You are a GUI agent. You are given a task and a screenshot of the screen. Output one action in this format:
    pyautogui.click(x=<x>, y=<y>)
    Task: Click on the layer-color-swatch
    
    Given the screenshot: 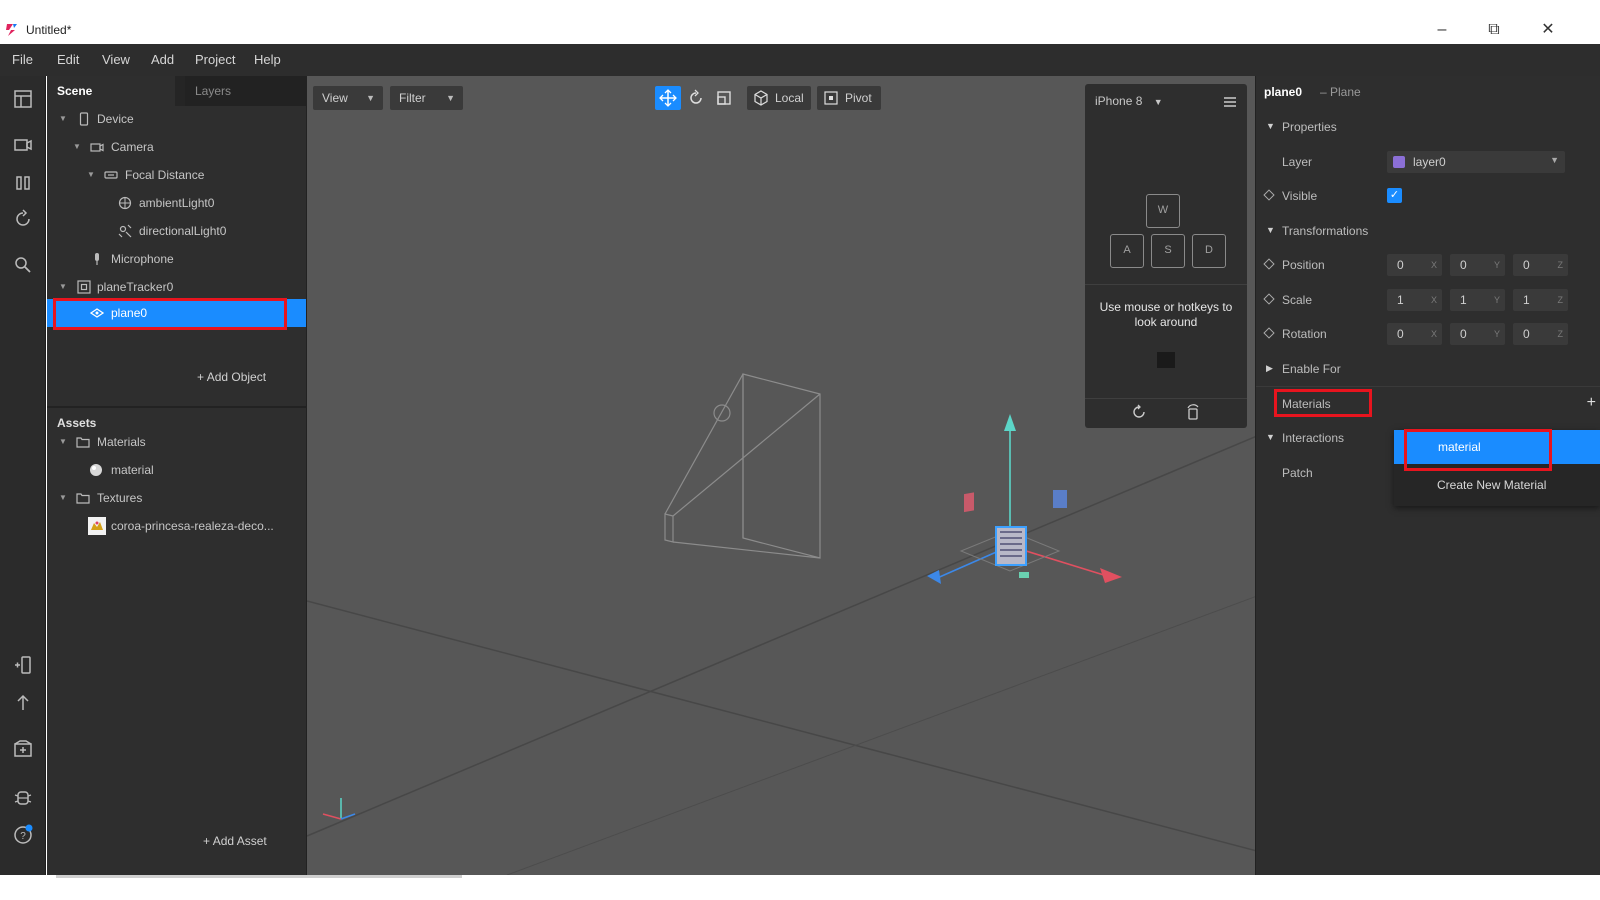 What is the action you would take?
    pyautogui.click(x=1399, y=162)
    